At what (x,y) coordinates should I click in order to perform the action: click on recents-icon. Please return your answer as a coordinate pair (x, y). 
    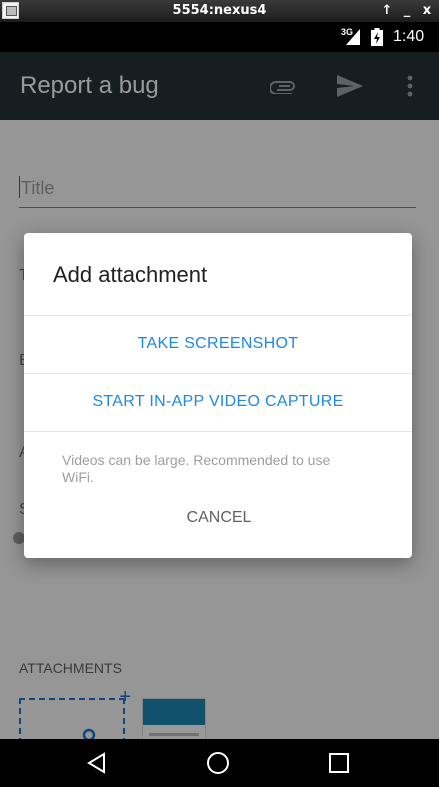
    Looking at the image, I should click on (339, 763).